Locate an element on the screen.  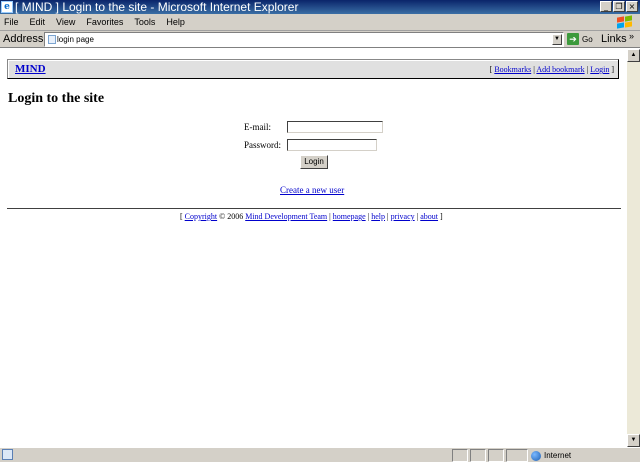
address-bar: Address login page ▼ ➔ Go Links » is located at coordinates (320, 39).